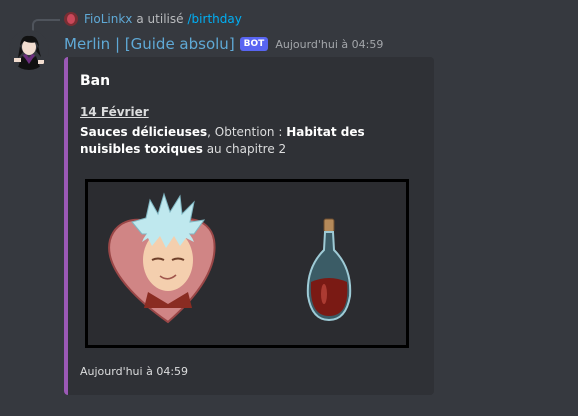 The width and height of the screenshot is (578, 416). I want to click on chapter-text: au chapitre 2, so click(244, 149).